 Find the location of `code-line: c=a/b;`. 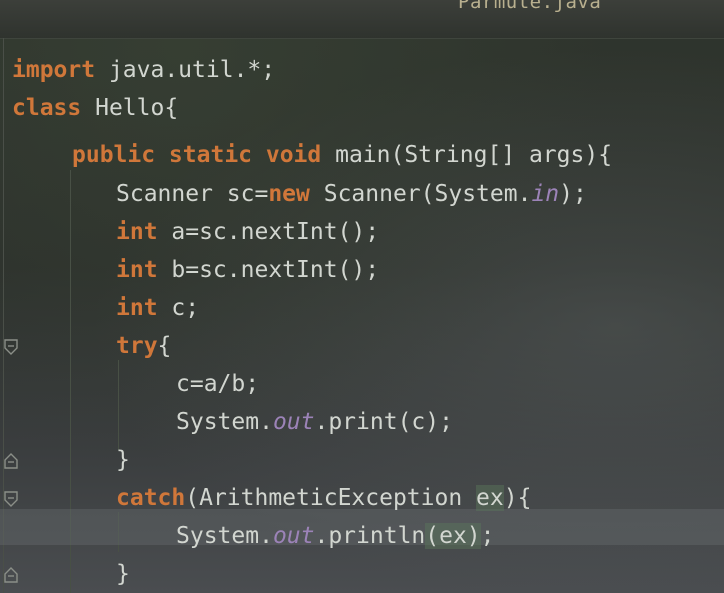

code-line: c=a/b; is located at coordinates (217, 384).